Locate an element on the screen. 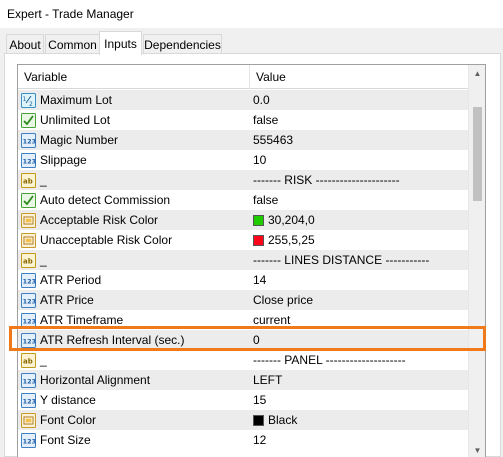 The width and height of the screenshot is (503, 457). value-cell: LEFT is located at coordinates (267, 380).